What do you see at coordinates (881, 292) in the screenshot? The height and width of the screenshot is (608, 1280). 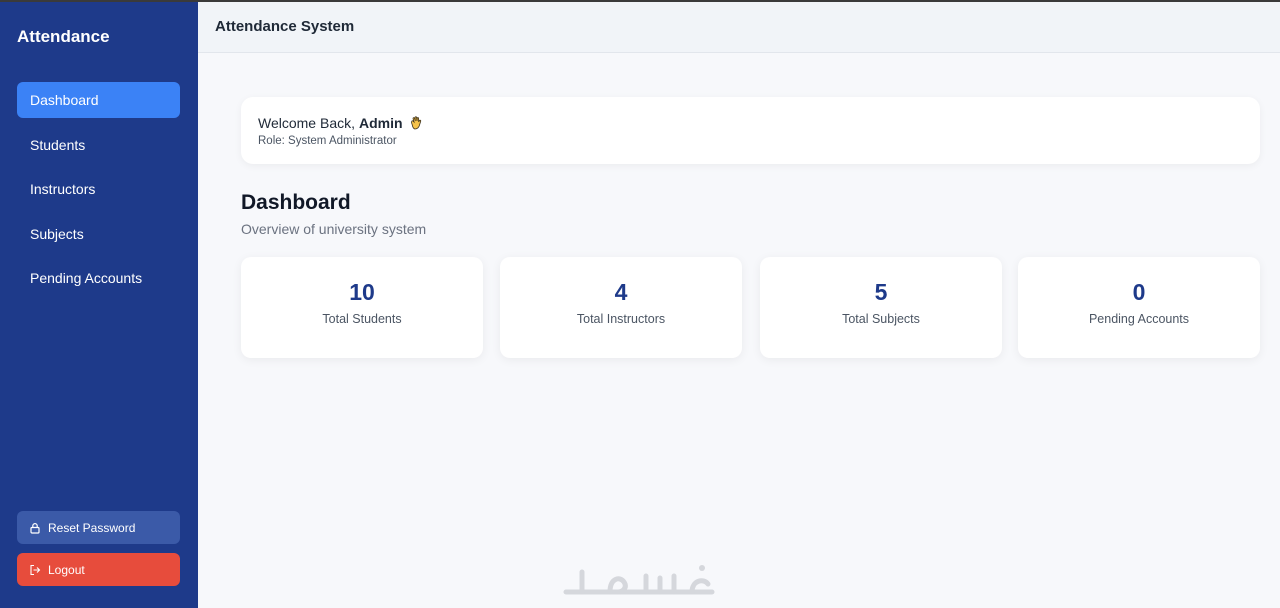 I see `stat-value: 5` at bounding box center [881, 292].